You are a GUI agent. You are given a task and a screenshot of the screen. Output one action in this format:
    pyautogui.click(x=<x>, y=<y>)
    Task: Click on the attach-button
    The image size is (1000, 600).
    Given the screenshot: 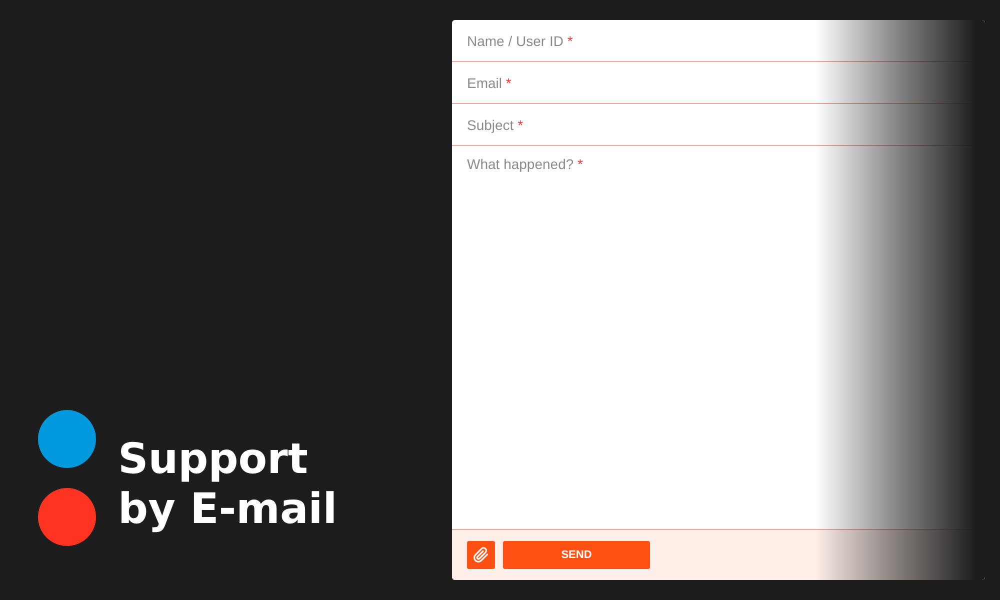 What is the action you would take?
    pyautogui.click(x=481, y=555)
    